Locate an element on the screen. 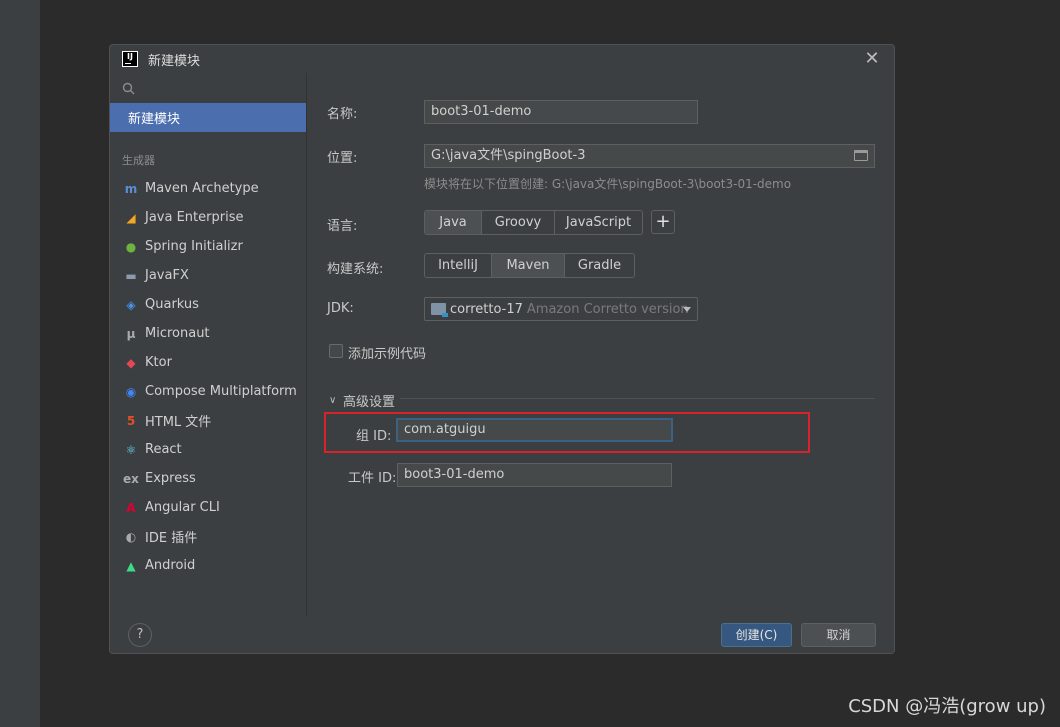 The image size is (1060, 727). sidebar-item-react: ⚛ React is located at coordinates (208, 449).